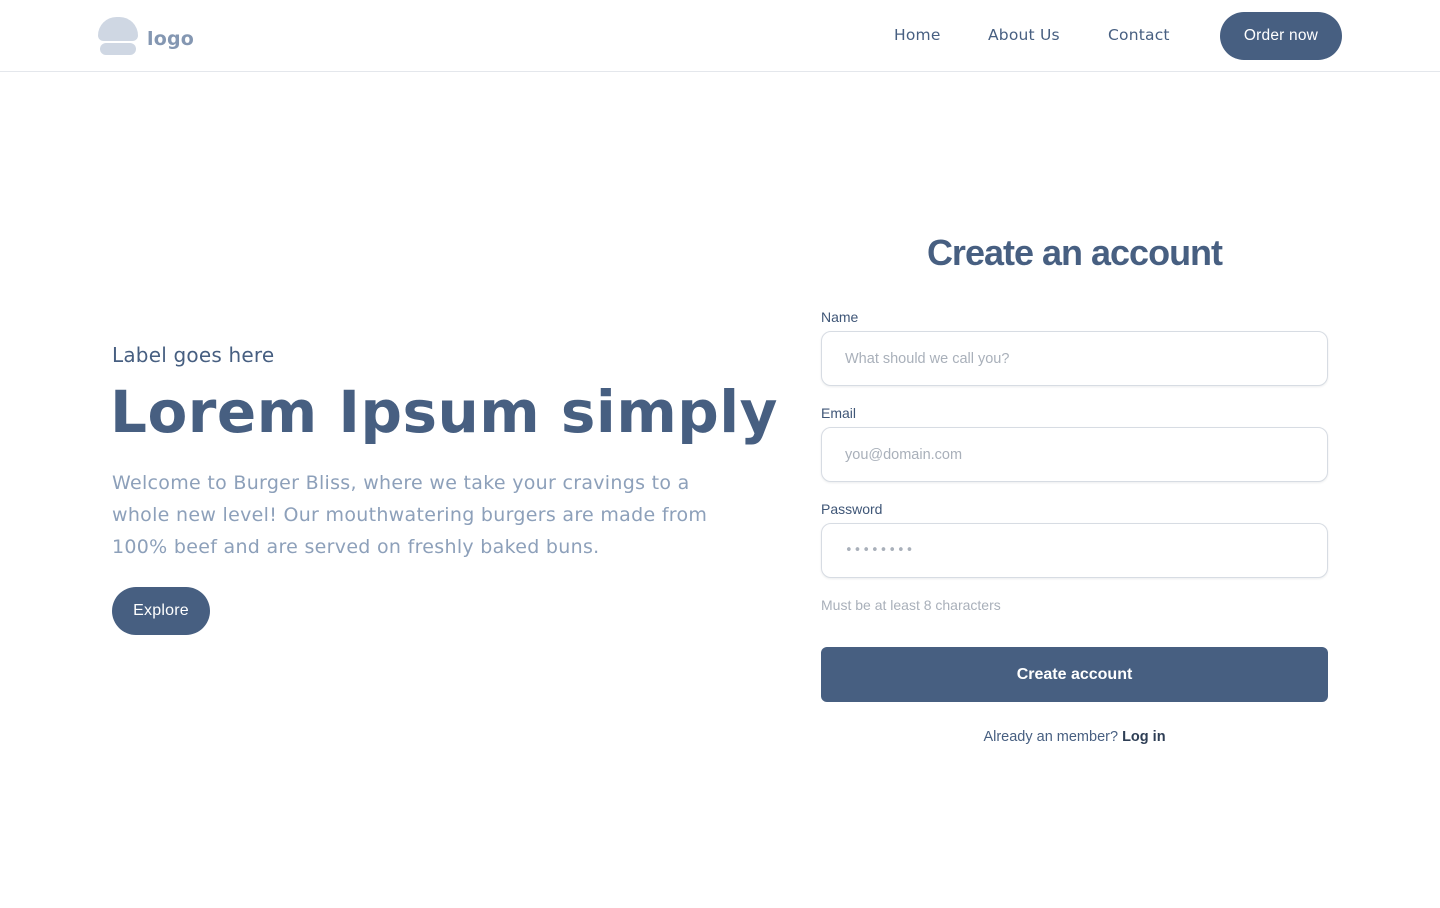 The image size is (1440, 908). Describe the element at coordinates (840, 317) in the screenshot. I see `name-label: Name` at that location.